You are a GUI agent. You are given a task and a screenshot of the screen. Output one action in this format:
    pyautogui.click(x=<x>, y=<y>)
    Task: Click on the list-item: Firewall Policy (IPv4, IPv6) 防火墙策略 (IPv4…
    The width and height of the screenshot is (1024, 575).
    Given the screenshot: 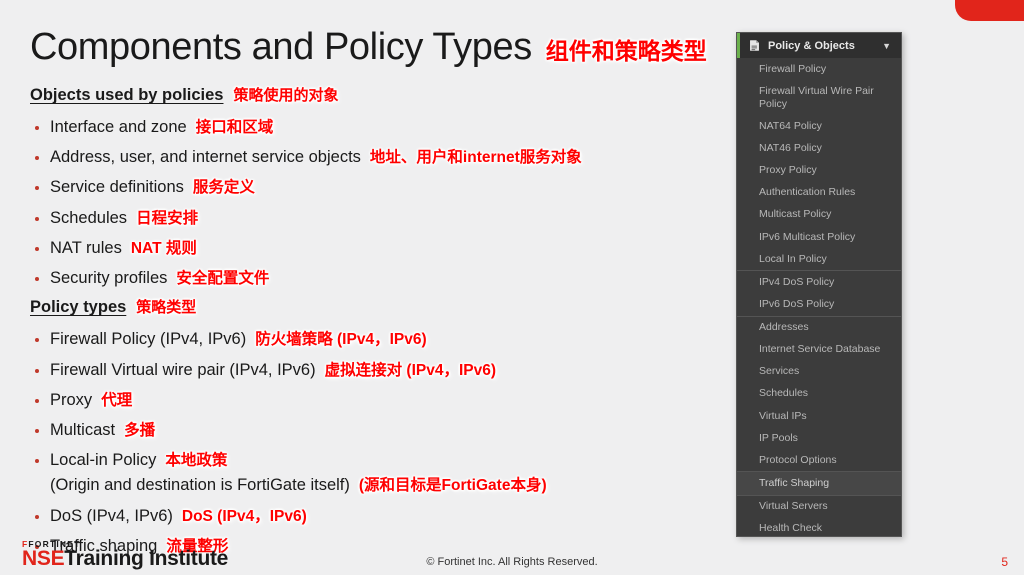 What is the action you would take?
    pyautogui.click(x=375, y=339)
    